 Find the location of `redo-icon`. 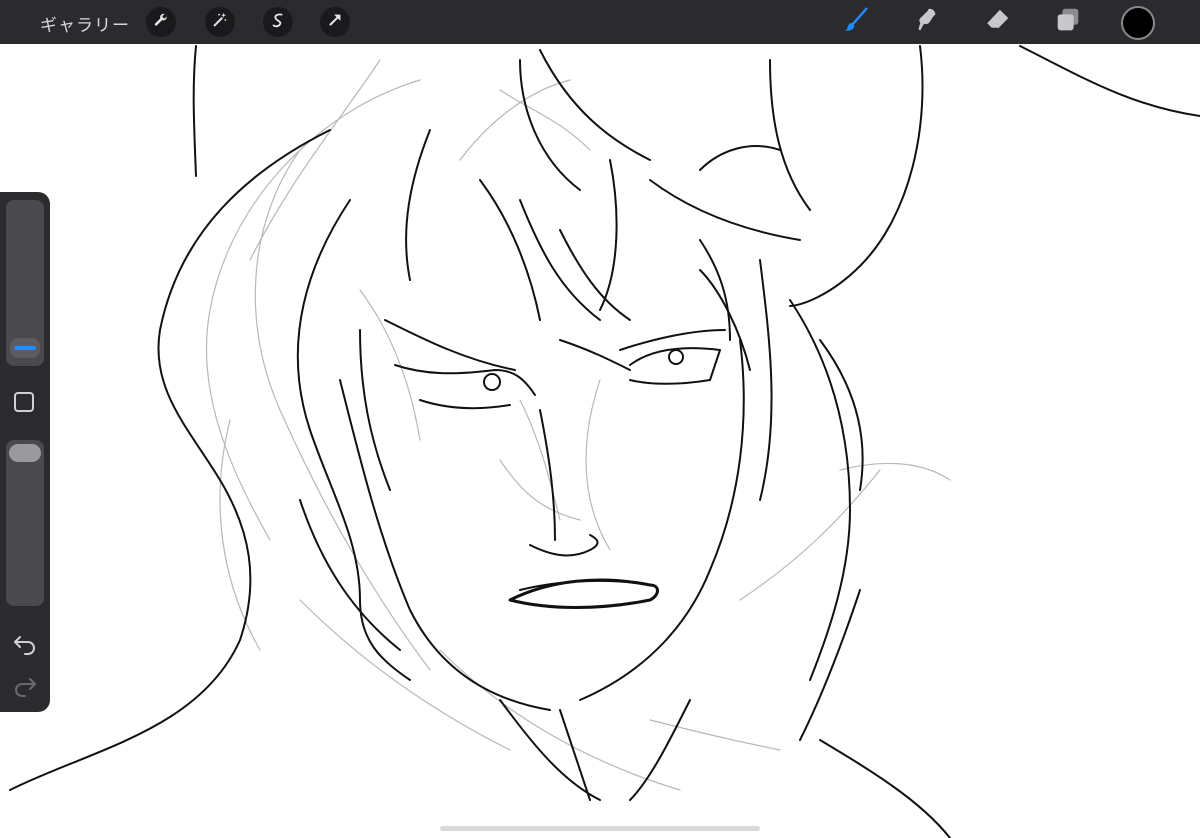

redo-icon is located at coordinates (25, 690).